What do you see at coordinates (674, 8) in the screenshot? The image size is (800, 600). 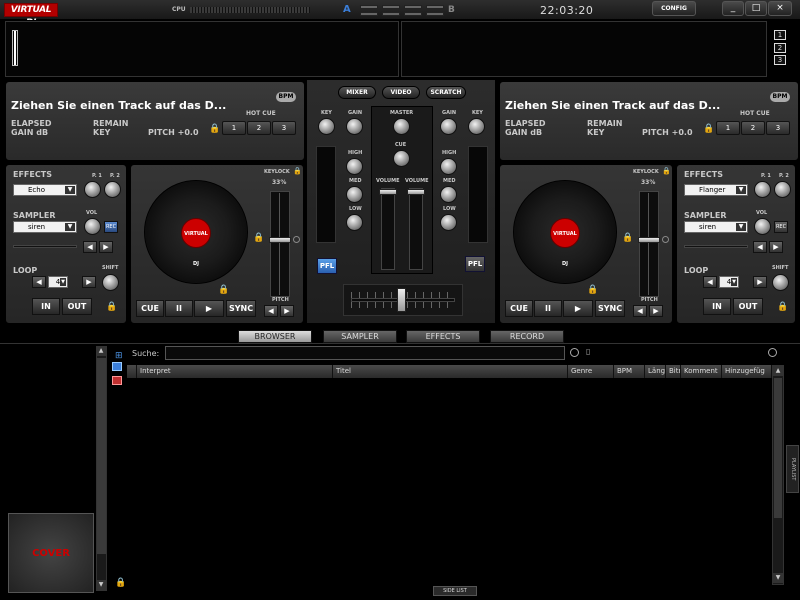 I see `config-button: CONFIG` at bounding box center [674, 8].